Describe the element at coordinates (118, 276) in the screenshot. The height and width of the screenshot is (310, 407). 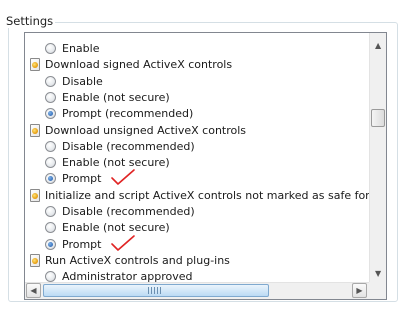
I see `settings-option: Administrator approved` at that location.